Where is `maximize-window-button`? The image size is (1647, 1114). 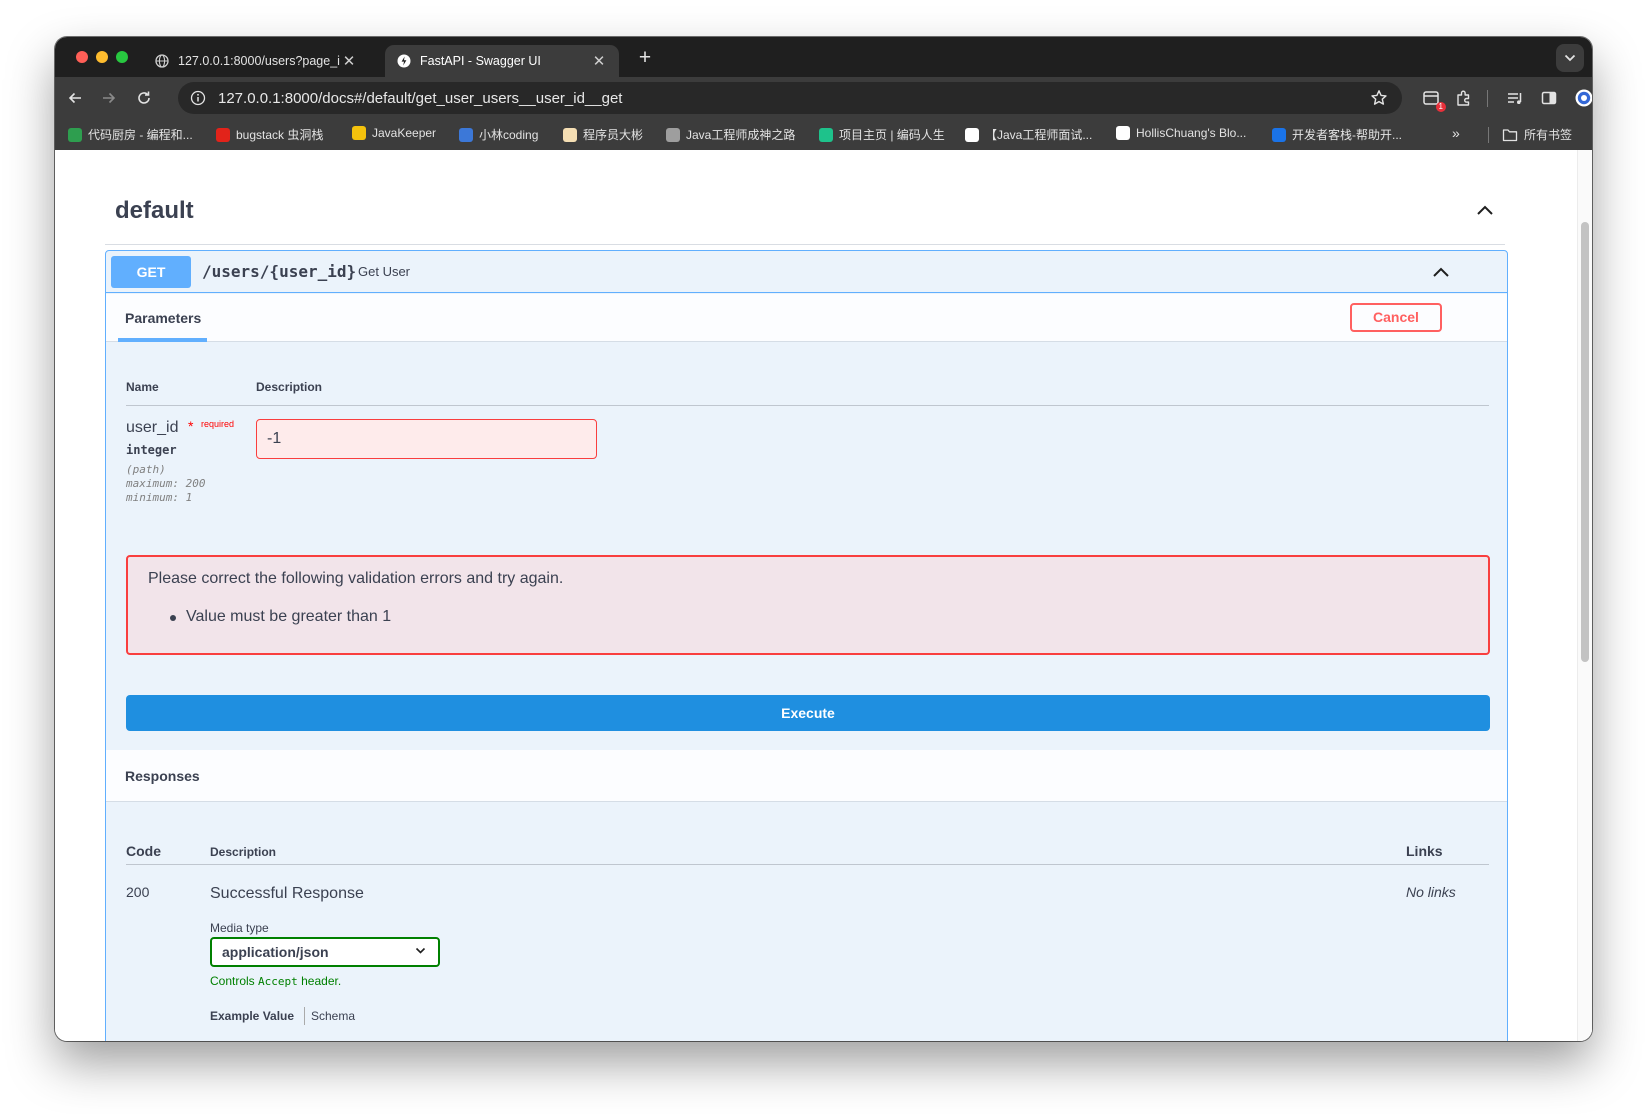 maximize-window-button is located at coordinates (122, 57).